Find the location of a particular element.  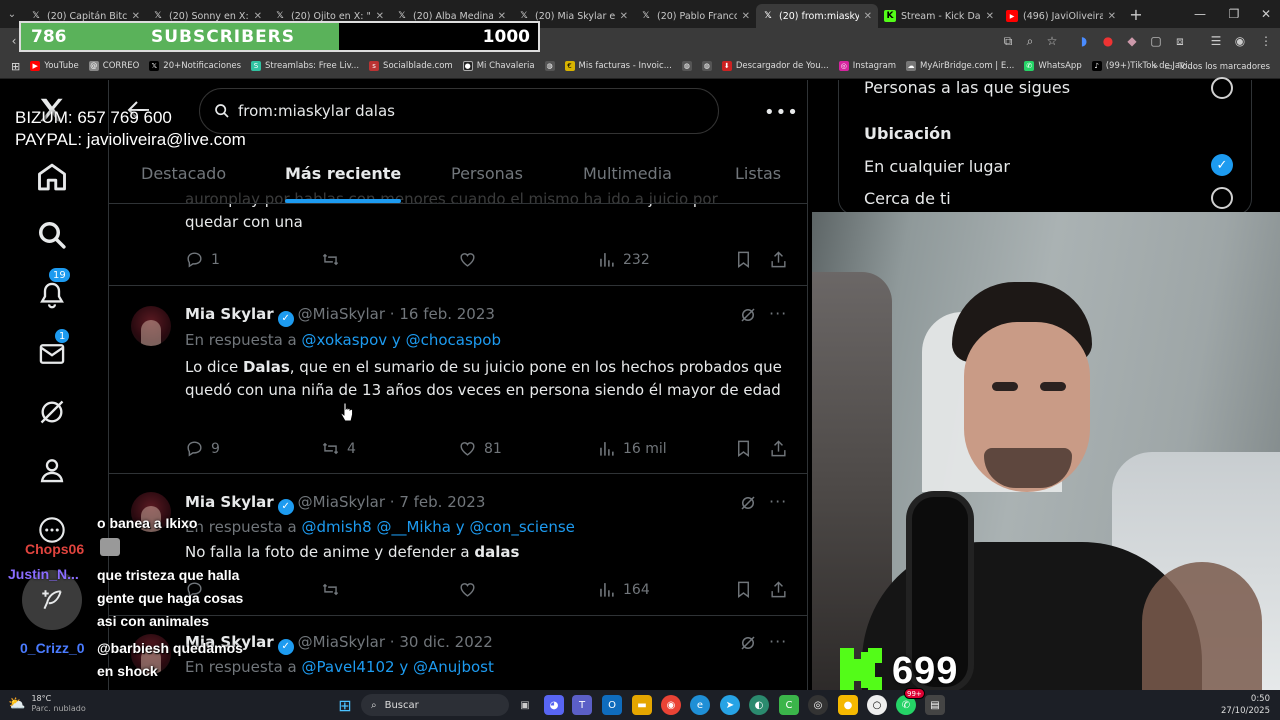

bookmark-instagram: ◎ Instagram is located at coordinates (867, 66).